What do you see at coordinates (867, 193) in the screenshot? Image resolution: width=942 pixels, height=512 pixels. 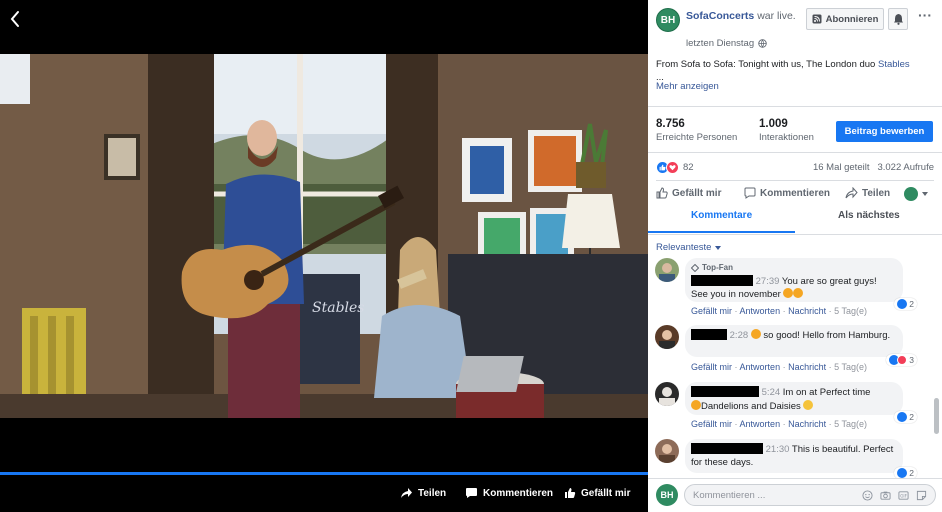 I see `share-button: Teilen` at bounding box center [867, 193].